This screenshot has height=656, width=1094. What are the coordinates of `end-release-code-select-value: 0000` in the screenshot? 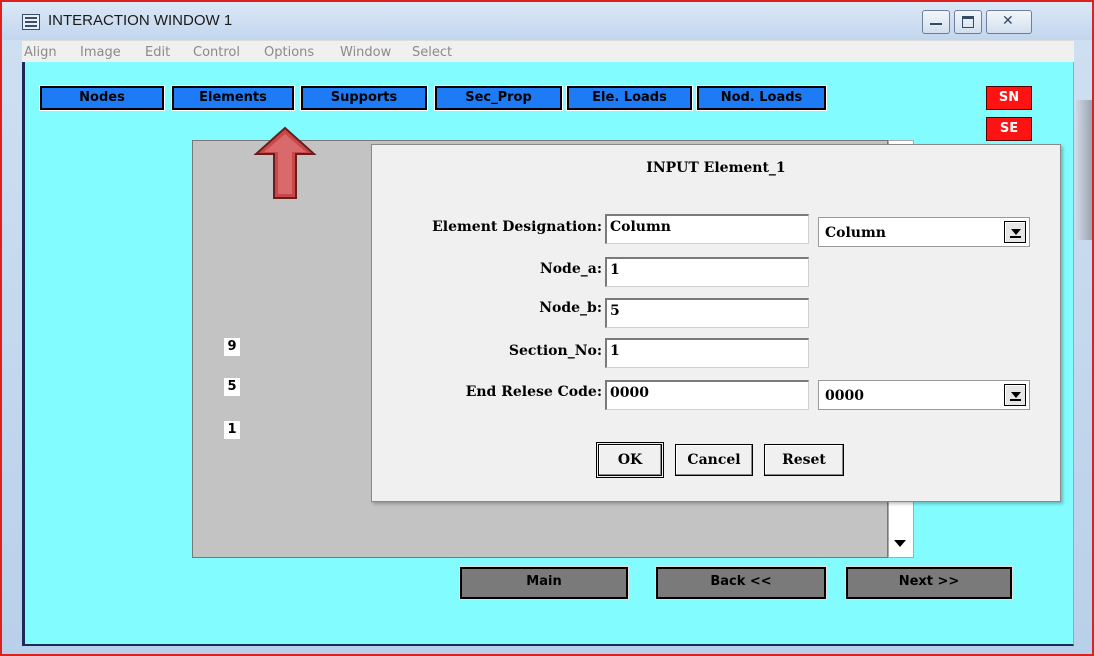 It's located at (844, 396).